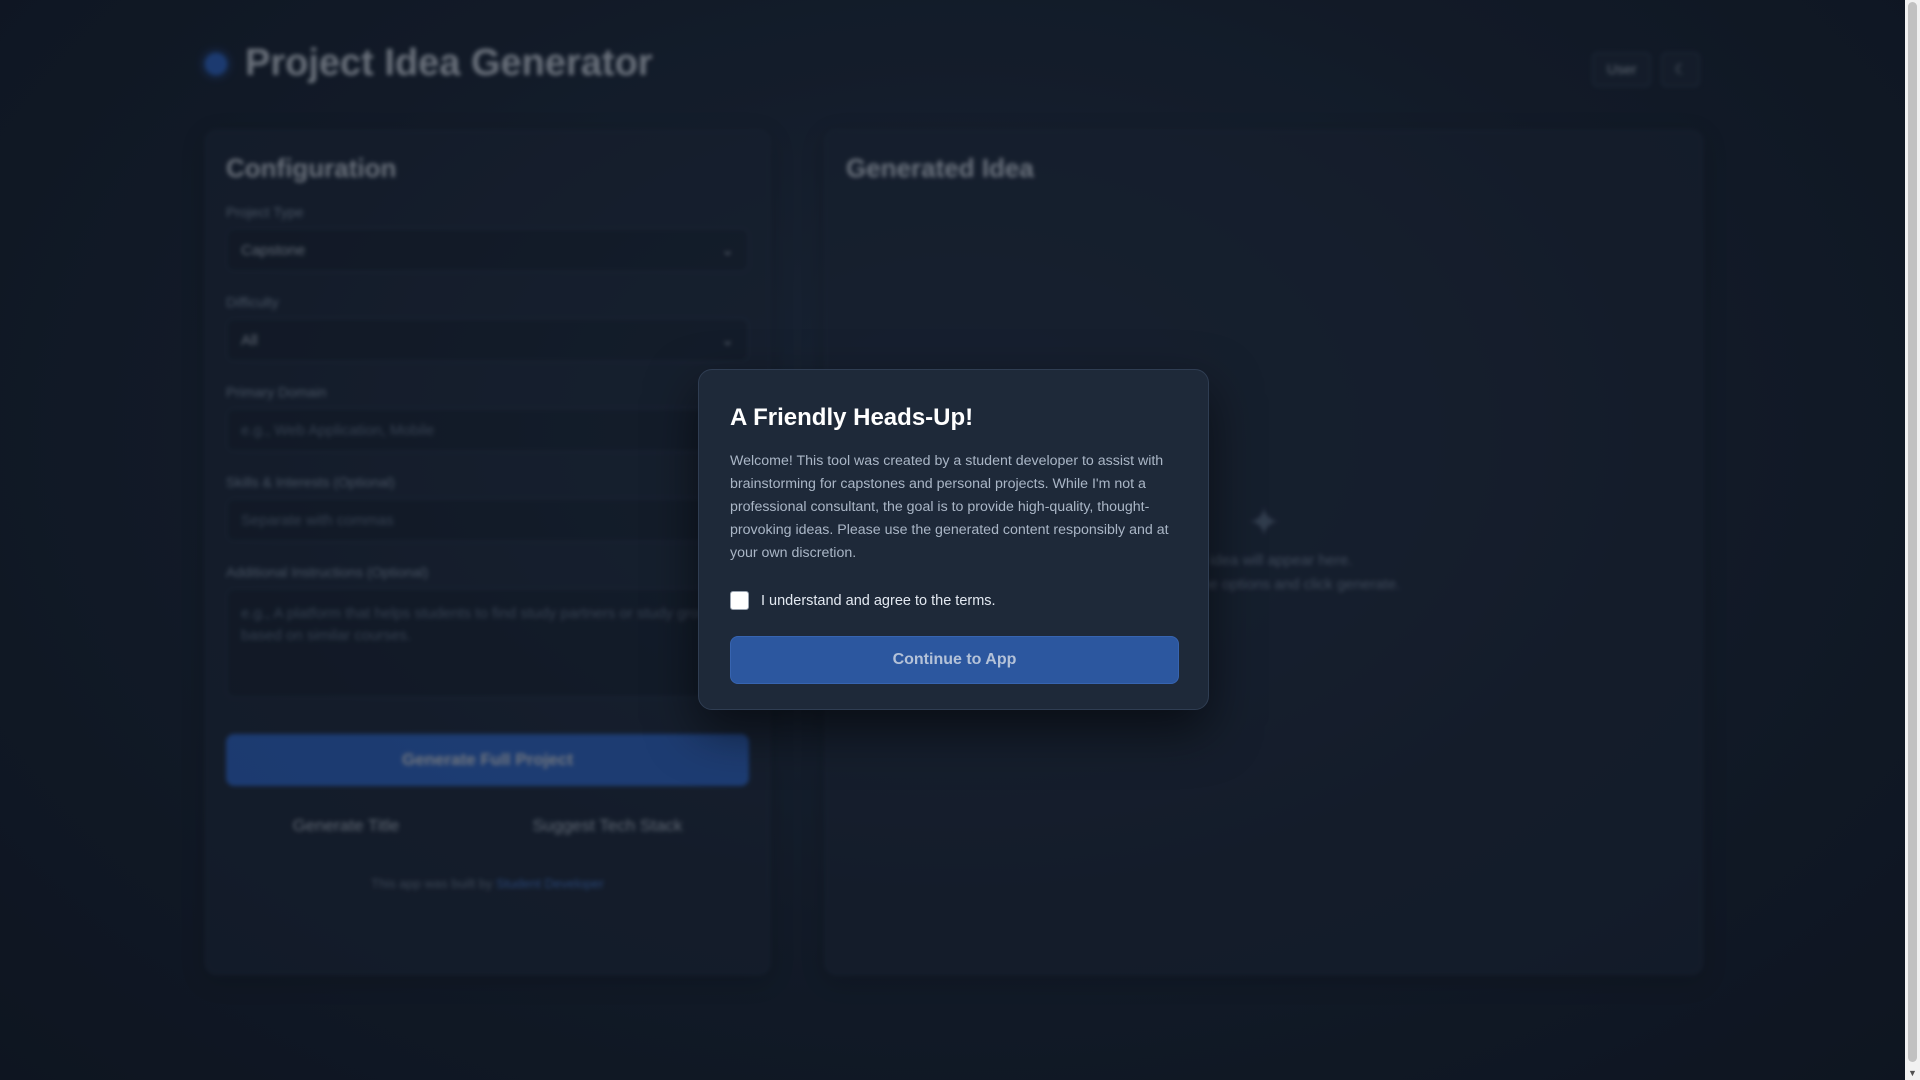  What do you see at coordinates (852, 417) in the screenshot?
I see `modal-title: A Friendly Heads-Up!` at bounding box center [852, 417].